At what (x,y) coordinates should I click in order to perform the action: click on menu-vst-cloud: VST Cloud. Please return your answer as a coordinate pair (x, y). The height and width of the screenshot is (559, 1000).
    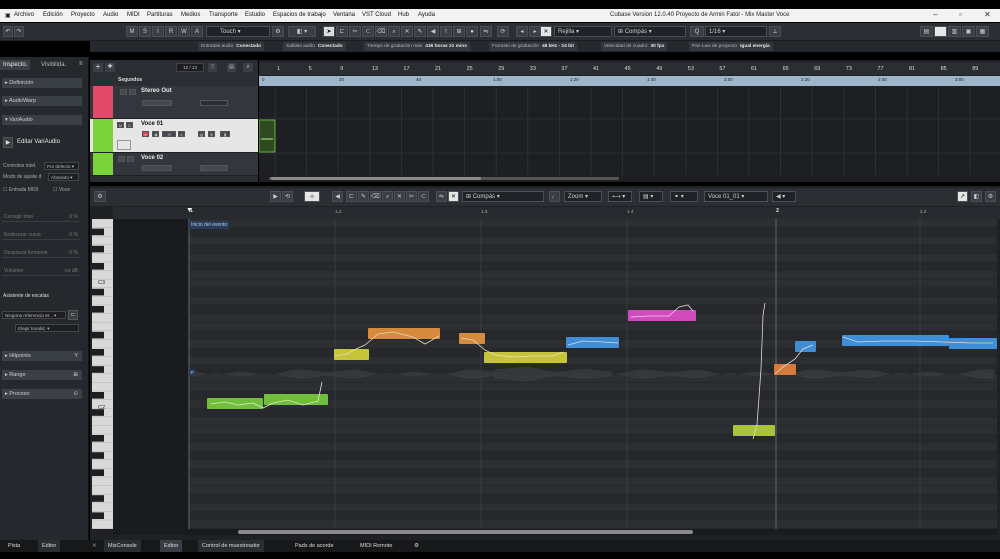
    Looking at the image, I should click on (376, 15).